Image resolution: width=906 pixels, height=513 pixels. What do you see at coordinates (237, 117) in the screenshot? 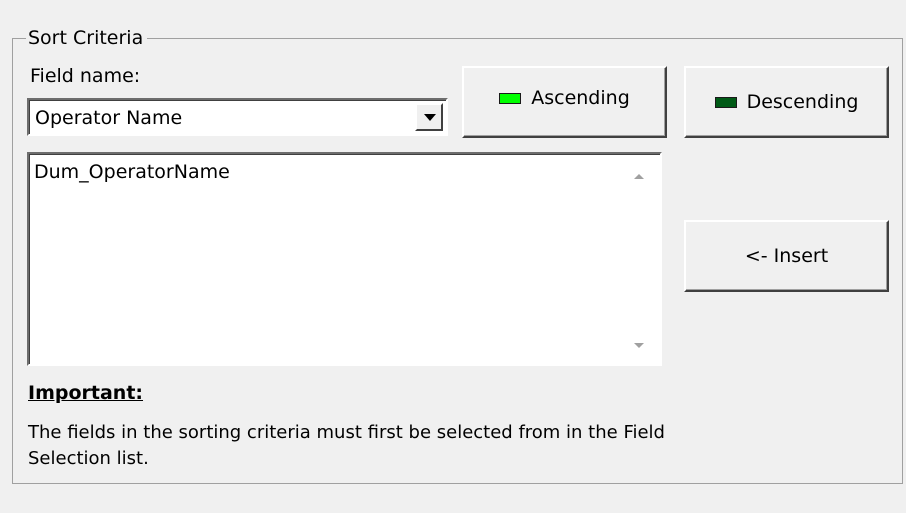
I see `field-name-dropdown: Operator Name` at bounding box center [237, 117].